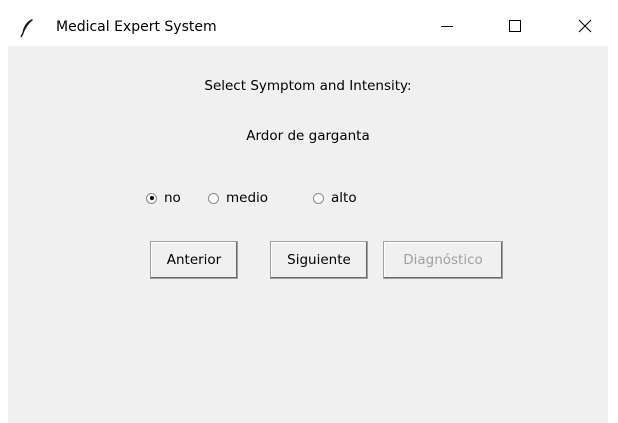 The height and width of the screenshot is (423, 618). Describe the element at coordinates (27, 28) in the screenshot. I see `feather-icon` at that location.